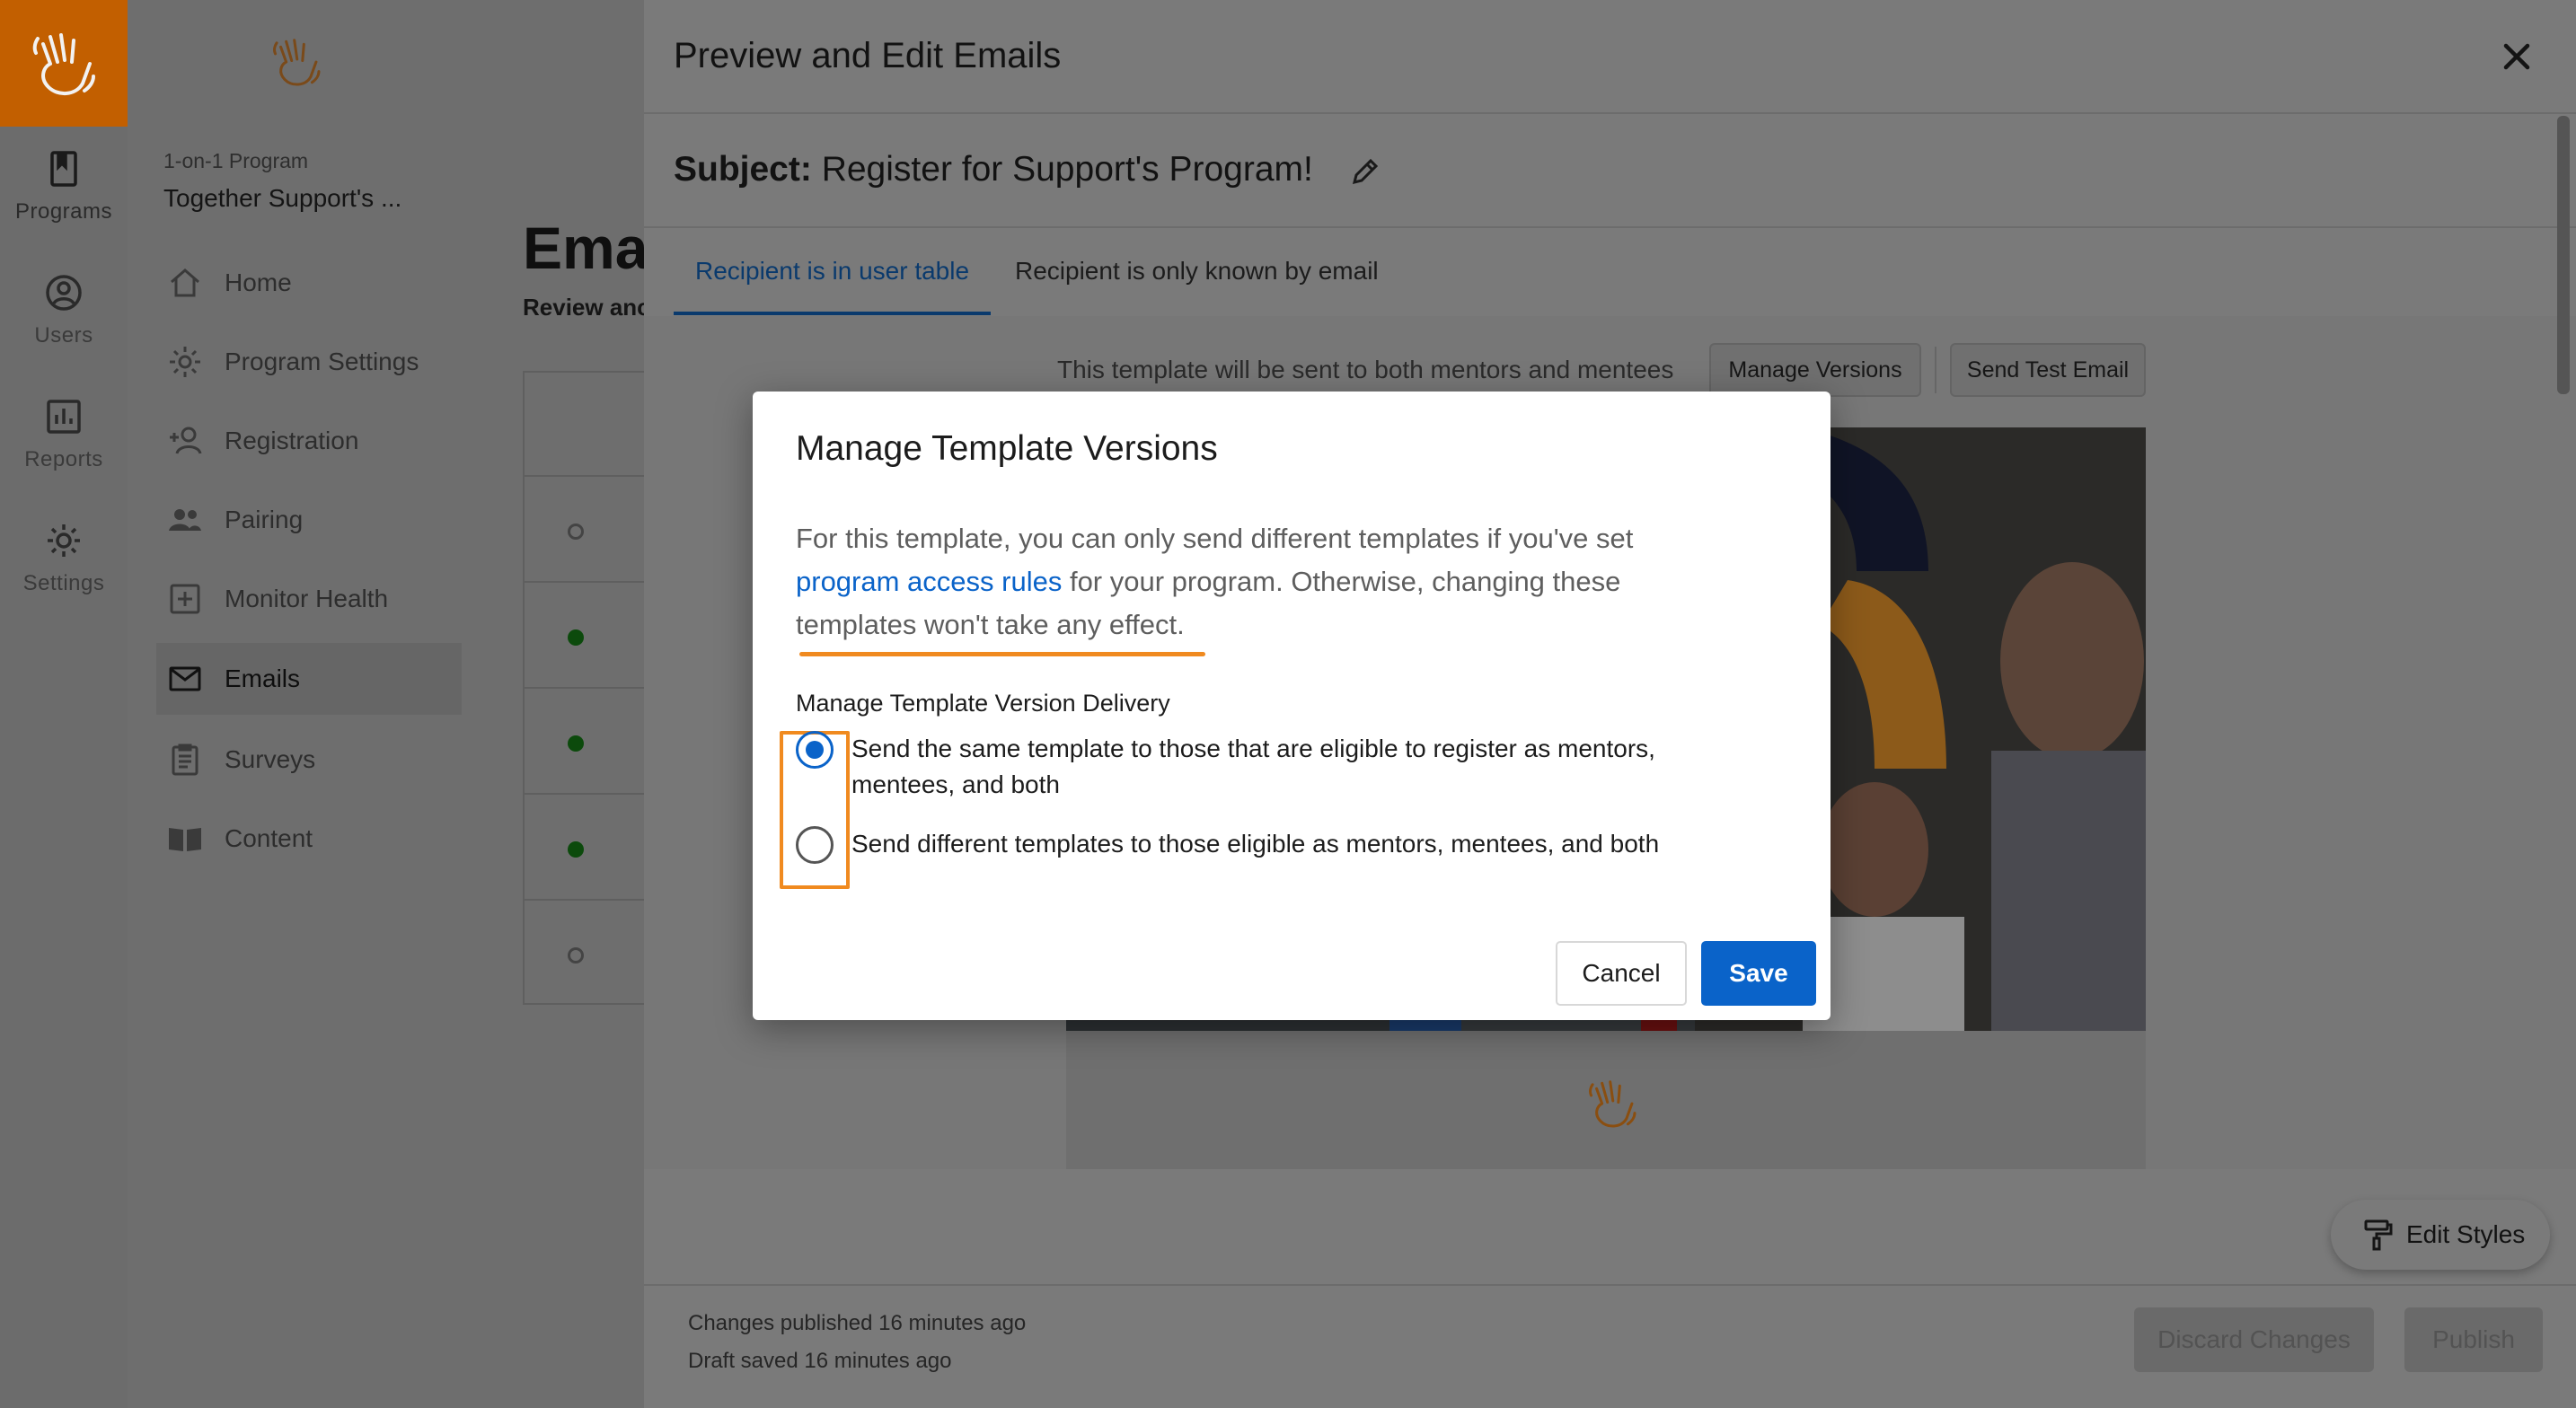  I want to click on email-footer-logo, so click(1612, 1106).